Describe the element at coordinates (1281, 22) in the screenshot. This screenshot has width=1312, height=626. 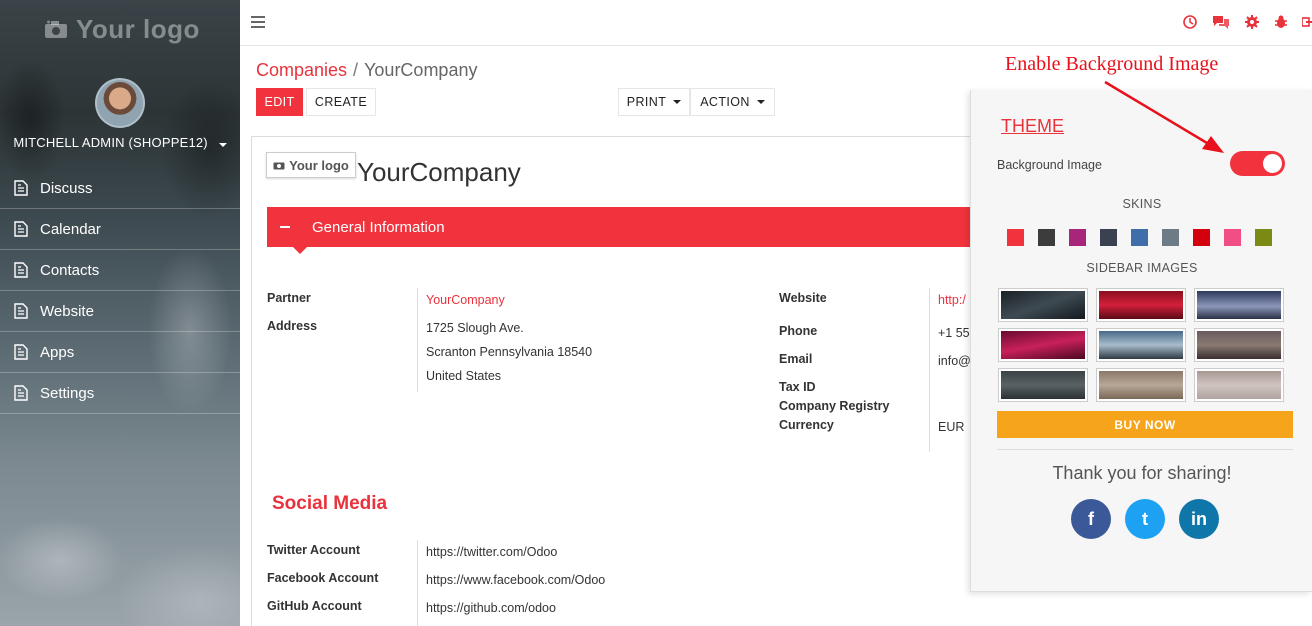
I see `bug-icon` at that location.